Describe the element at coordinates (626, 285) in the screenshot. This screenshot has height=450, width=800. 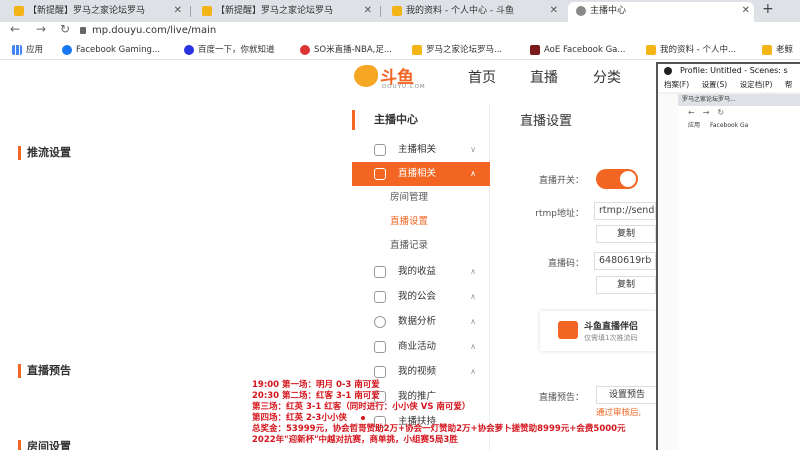
I see `copy-code-button: 复制` at that location.